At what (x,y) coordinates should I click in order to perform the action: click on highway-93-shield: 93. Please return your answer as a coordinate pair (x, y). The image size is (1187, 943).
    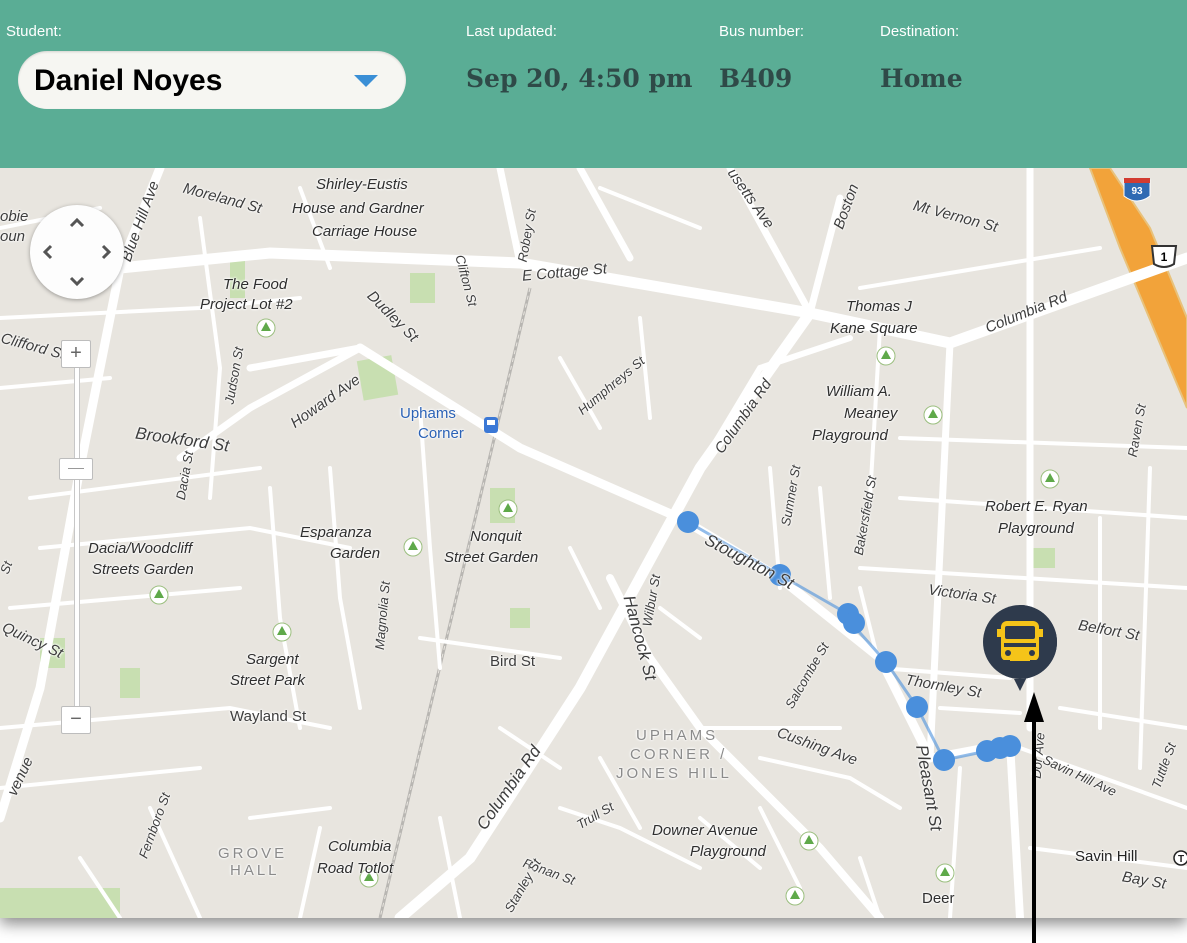
    Looking at the image, I should click on (1137, 191).